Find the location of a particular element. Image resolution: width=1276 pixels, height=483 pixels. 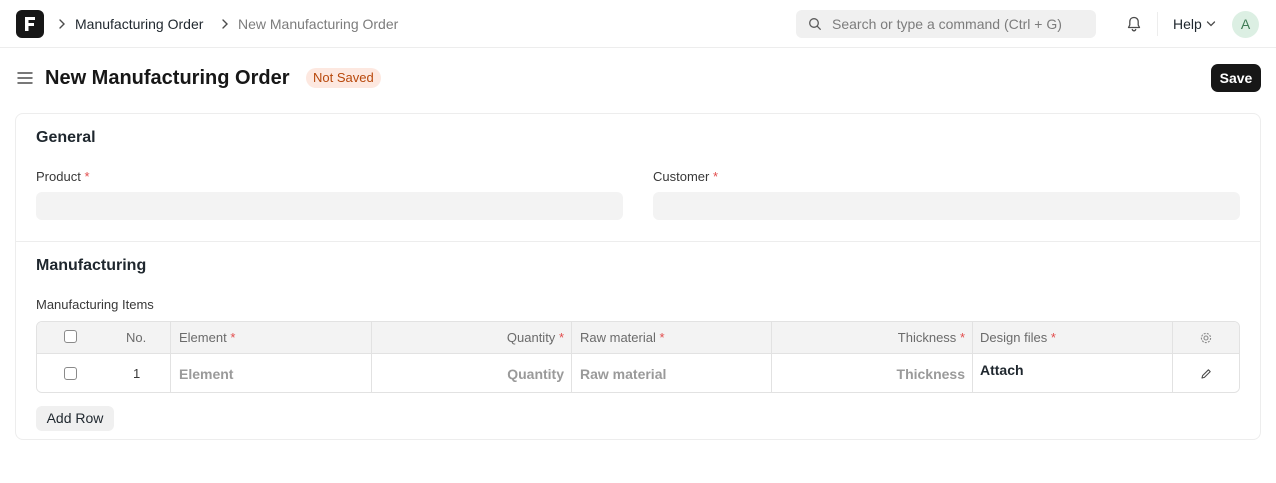

breadcrumb-new-manufacturing-order: New Manufacturing Order is located at coordinates (318, 24).